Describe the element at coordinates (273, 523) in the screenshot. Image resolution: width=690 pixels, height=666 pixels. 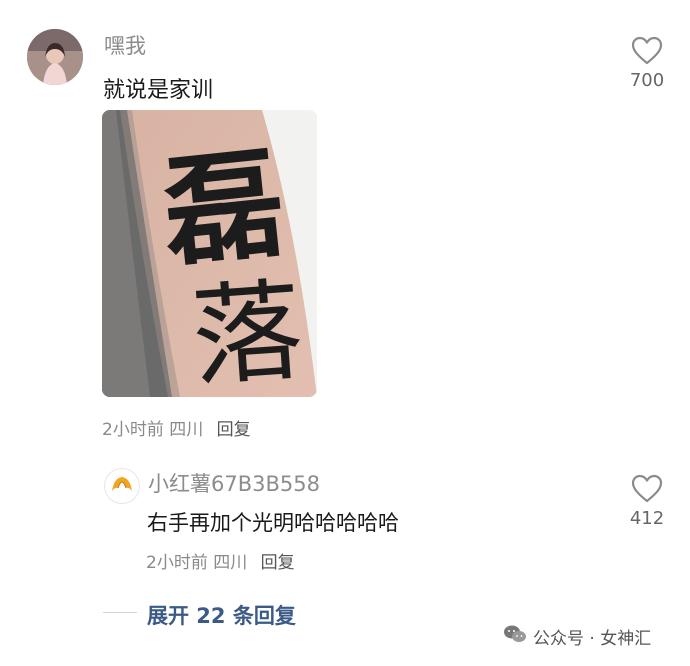
I see `reply-text: 右手再加个光明哈哈哈哈哈` at that location.